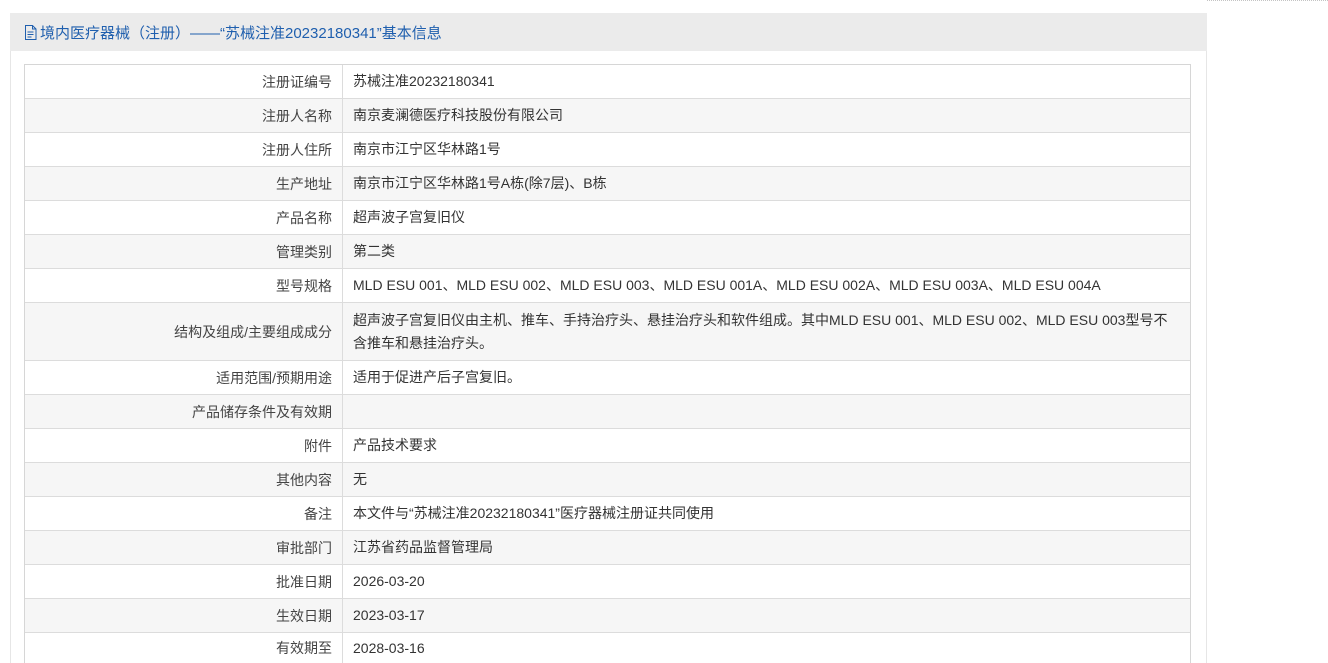  Describe the element at coordinates (389, 581) in the screenshot. I see `approval-date-value: 2026-03-20` at that location.